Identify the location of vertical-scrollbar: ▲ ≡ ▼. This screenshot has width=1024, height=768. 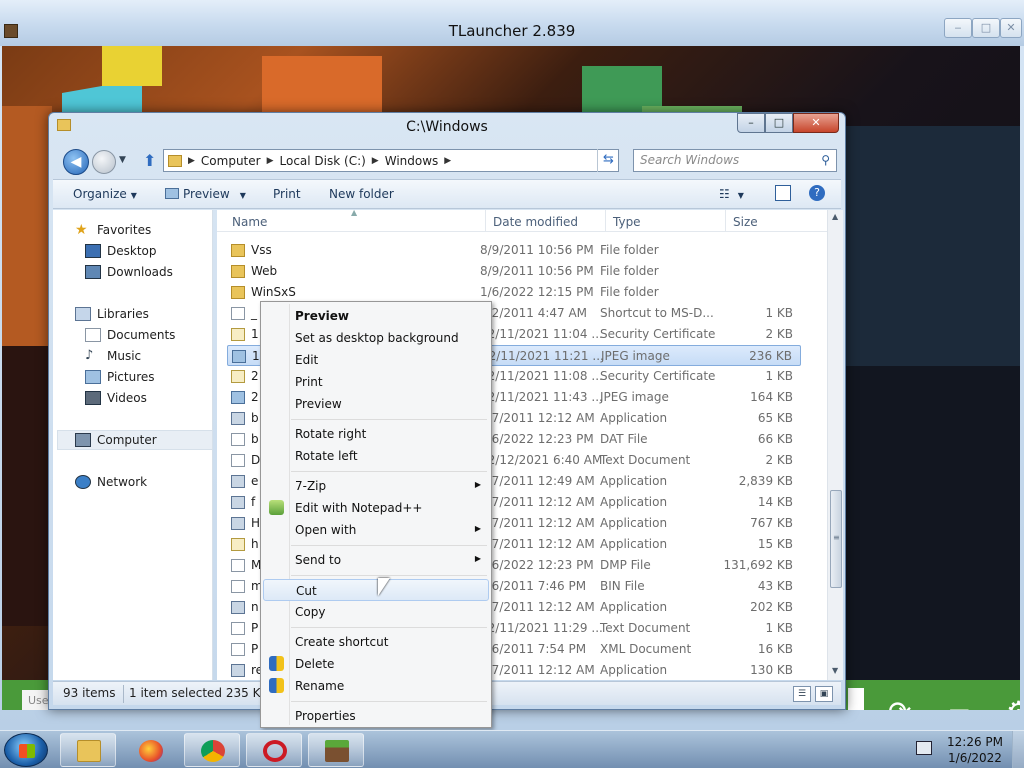
(835, 445).